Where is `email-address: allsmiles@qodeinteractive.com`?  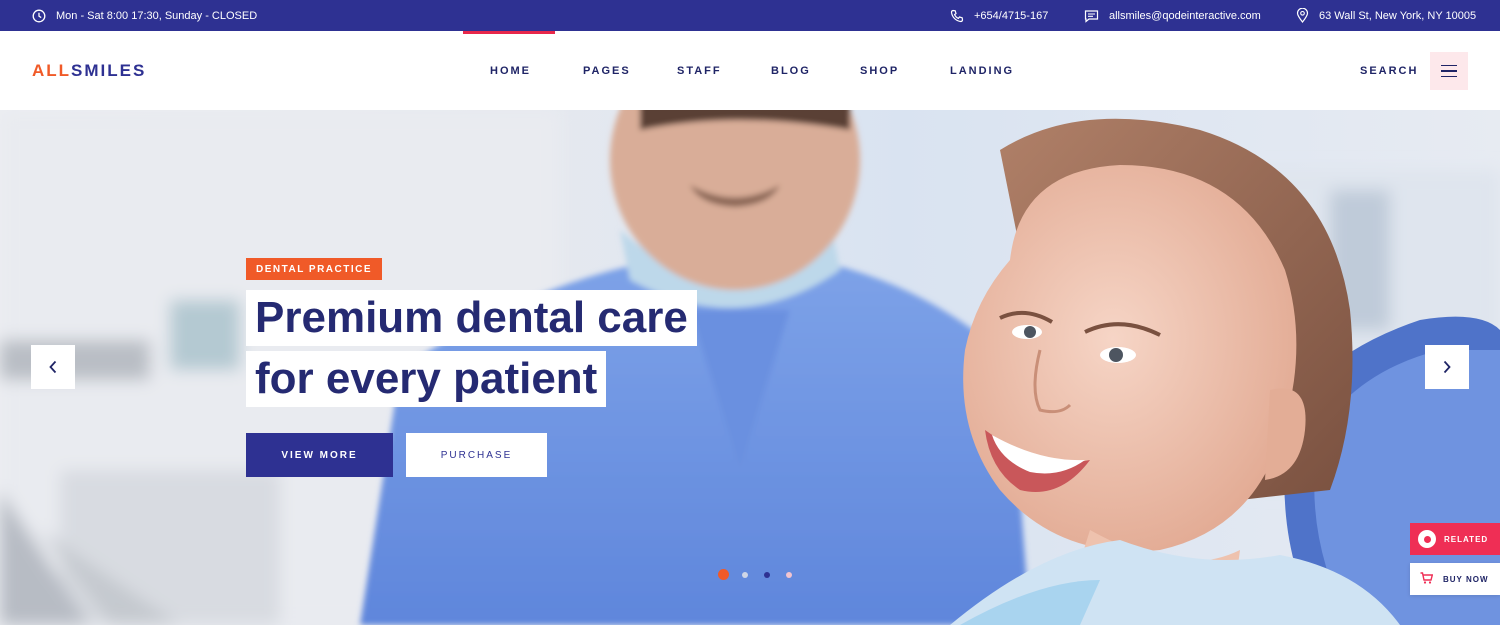
email-address: allsmiles@qodeinteractive.com is located at coordinates (1185, 16).